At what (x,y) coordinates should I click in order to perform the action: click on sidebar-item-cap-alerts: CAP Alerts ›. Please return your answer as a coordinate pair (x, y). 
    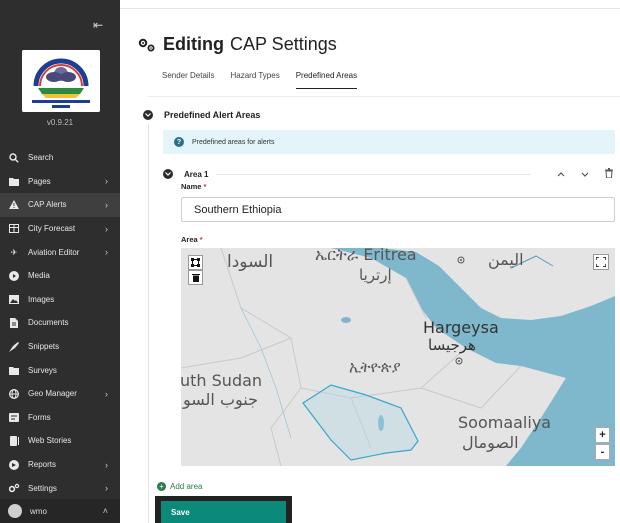
    Looking at the image, I should click on (60, 205).